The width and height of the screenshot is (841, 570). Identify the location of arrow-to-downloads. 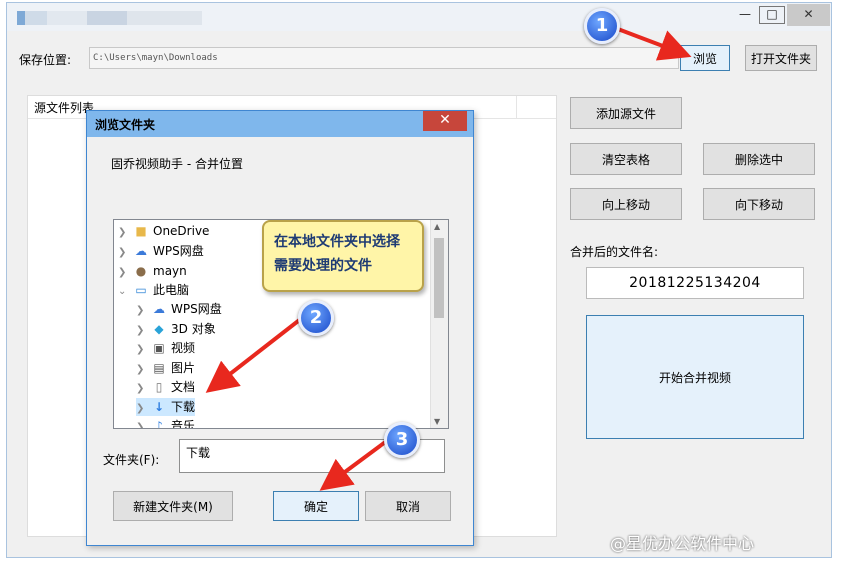
(254, 354).